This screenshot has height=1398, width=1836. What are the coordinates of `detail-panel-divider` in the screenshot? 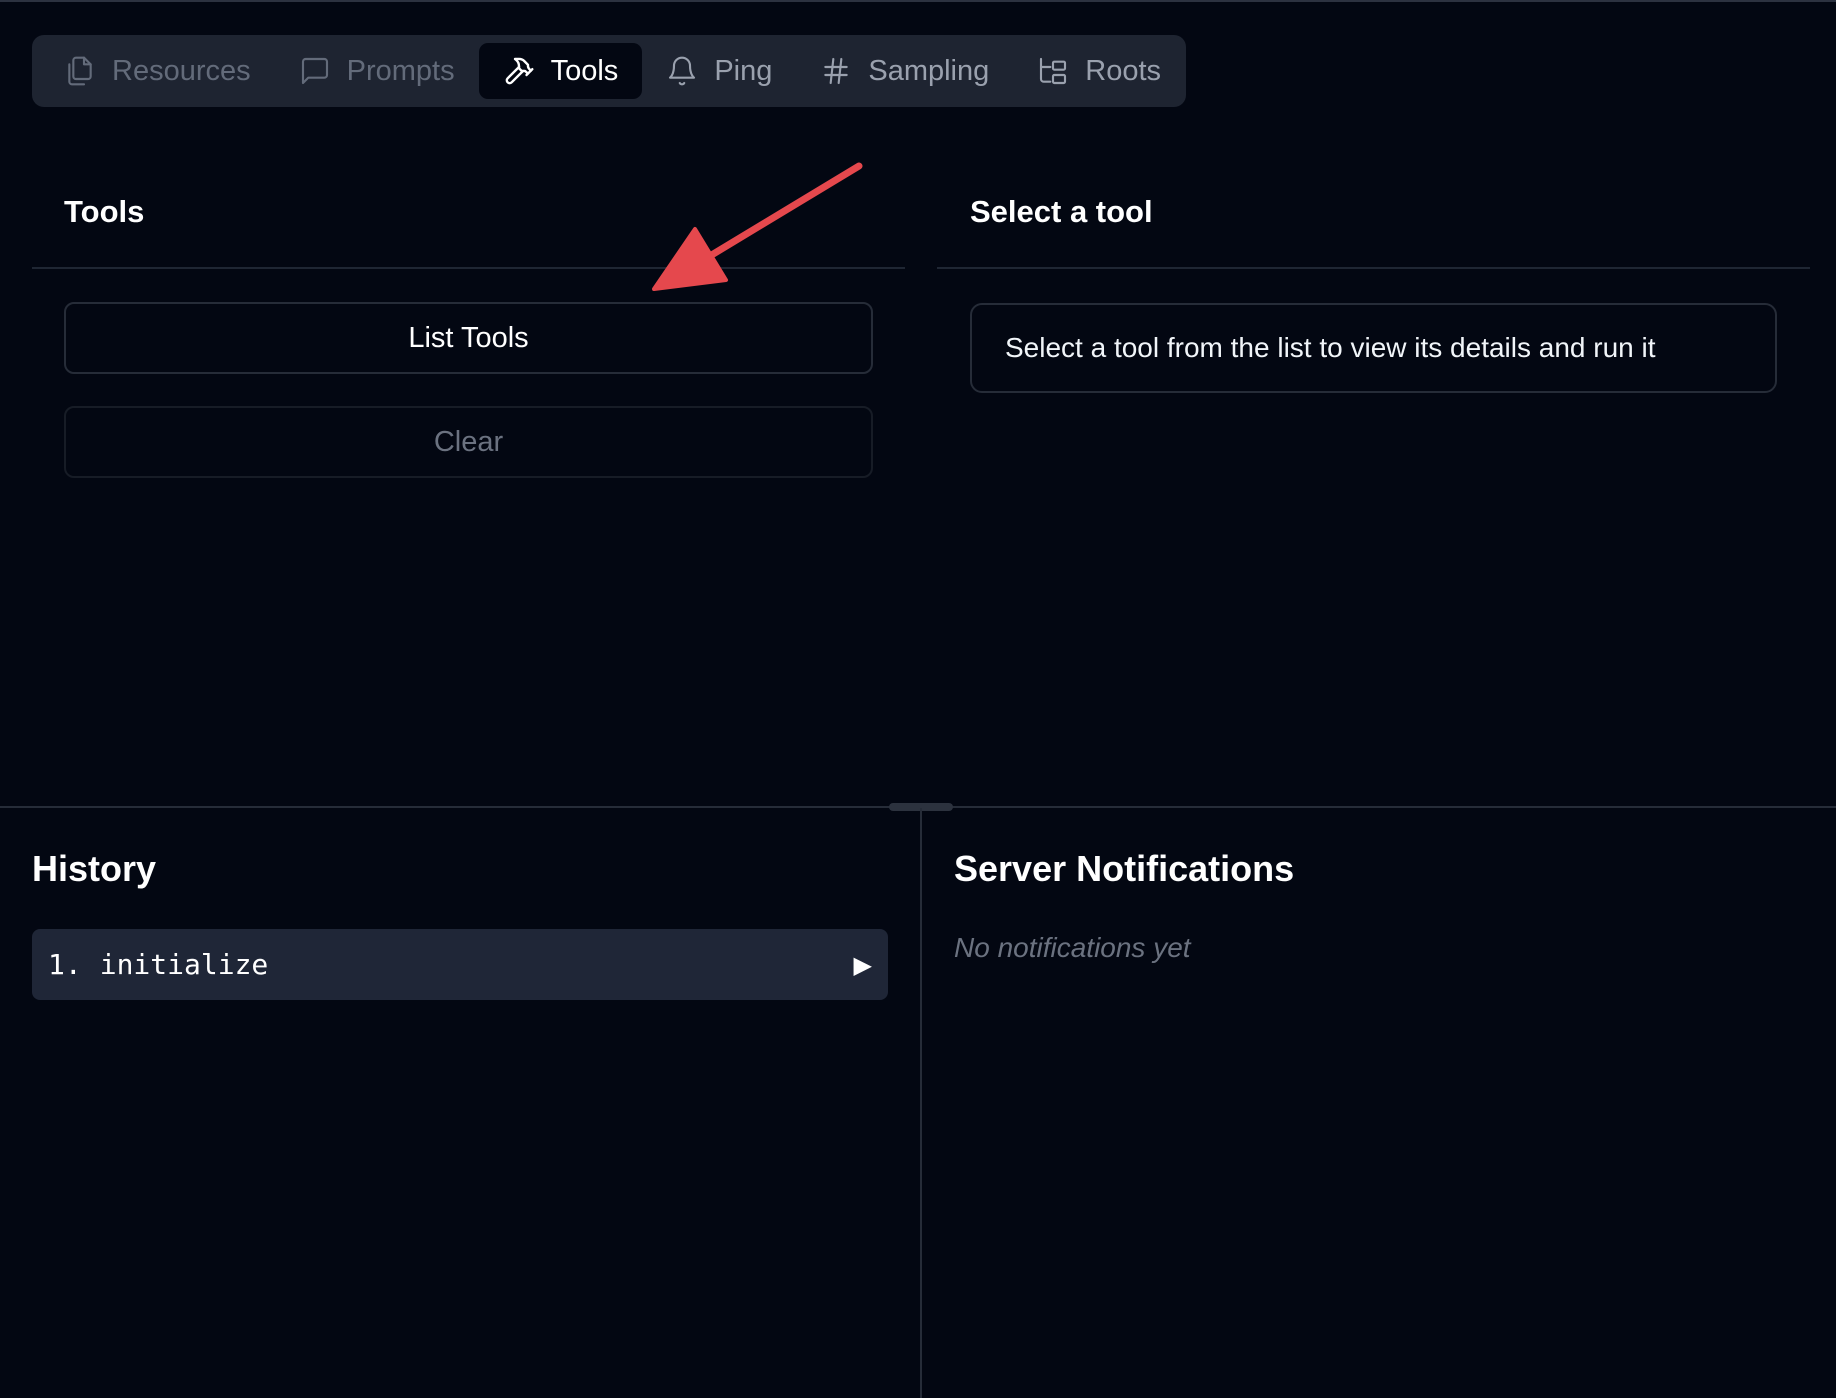 It's located at (1373, 268).